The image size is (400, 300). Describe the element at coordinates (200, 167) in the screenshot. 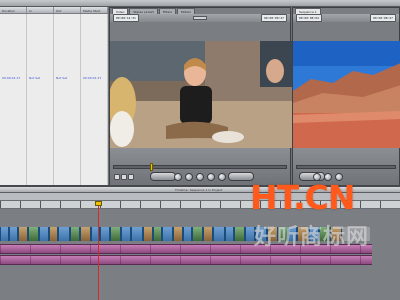

I see `viewer-scrubber` at that location.